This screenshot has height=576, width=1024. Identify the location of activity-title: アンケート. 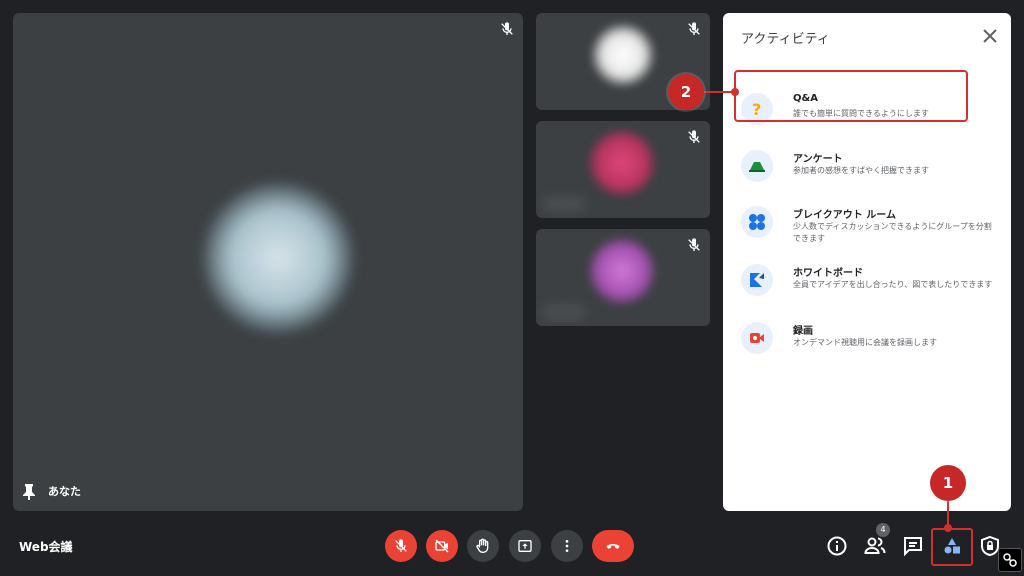
(818, 159).